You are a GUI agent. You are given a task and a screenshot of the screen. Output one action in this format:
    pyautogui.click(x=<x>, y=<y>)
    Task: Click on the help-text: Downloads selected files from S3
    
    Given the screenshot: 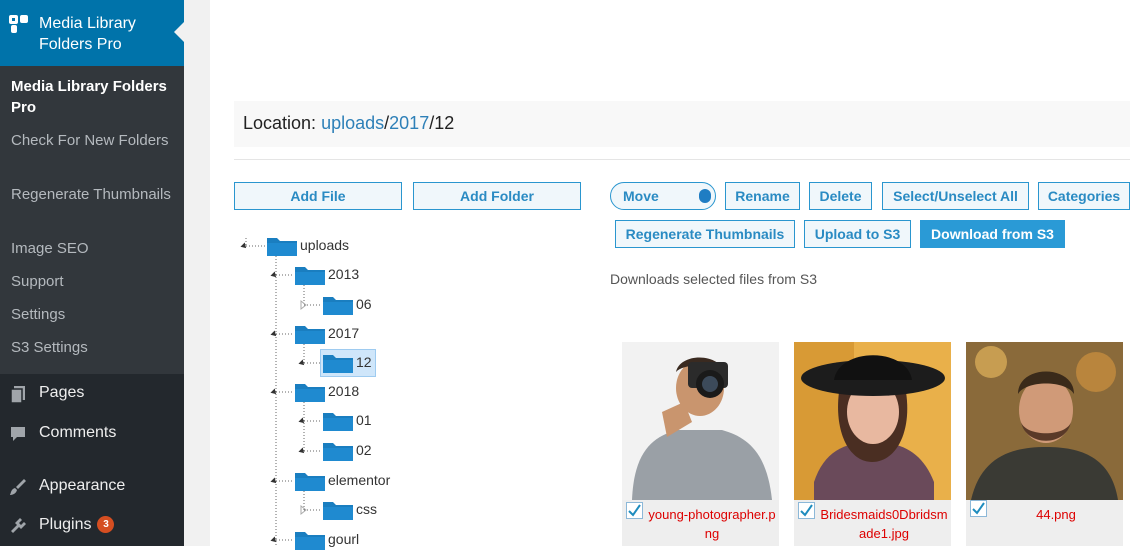 What is the action you would take?
    pyautogui.click(x=713, y=279)
    